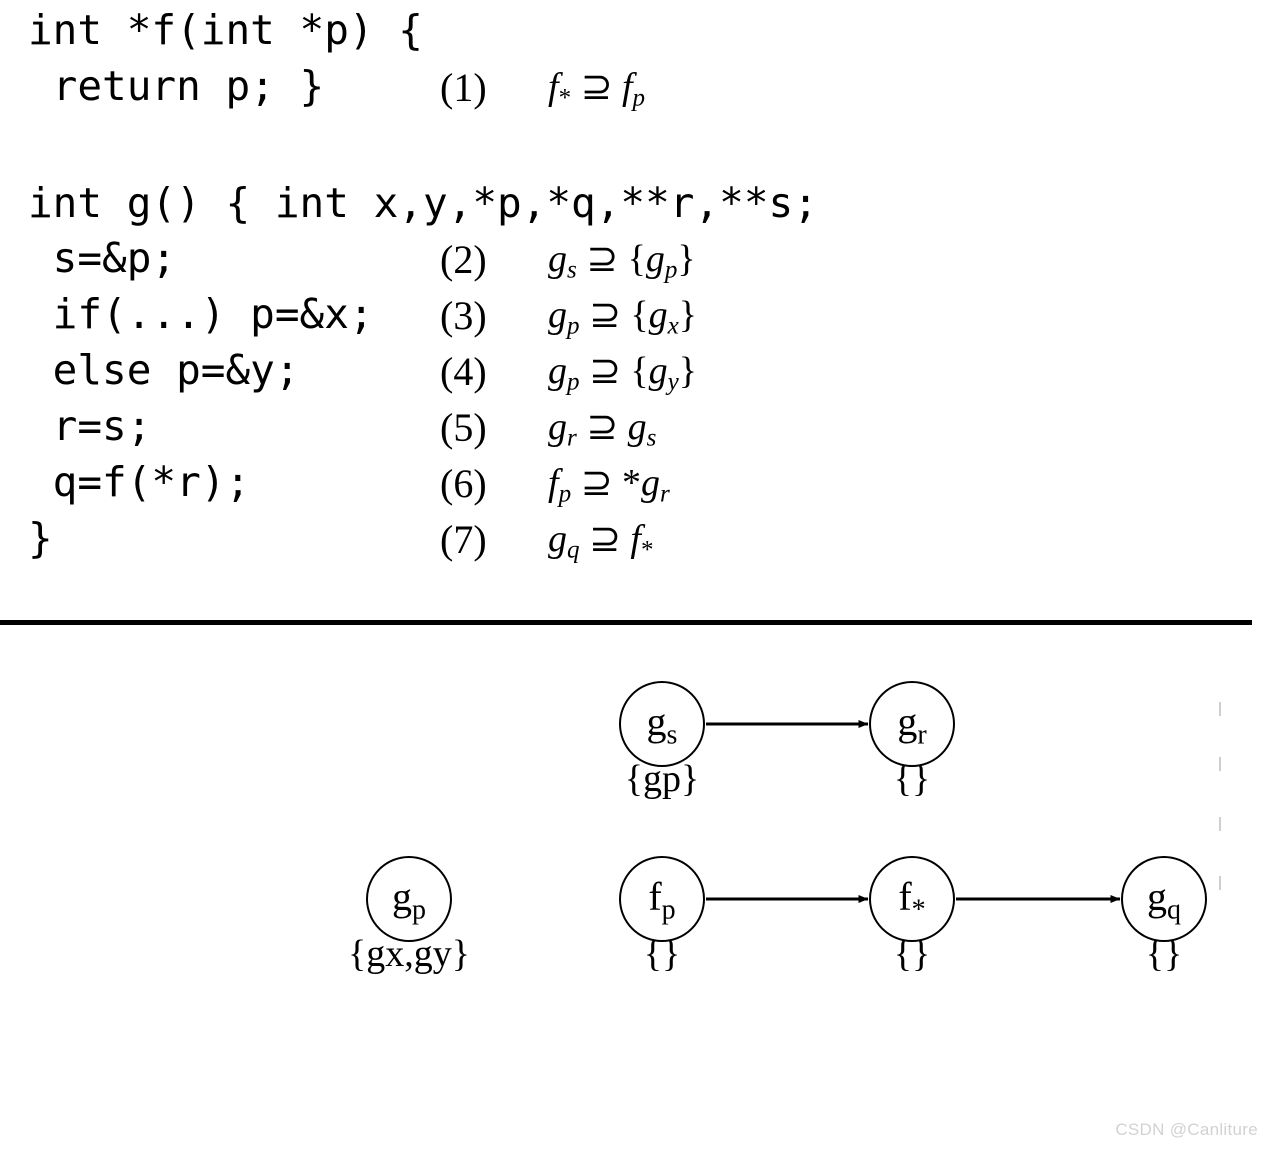 The height and width of the screenshot is (1154, 1282). Describe the element at coordinates (564, 541) in the screenshot. I see `constraint-term: gq` at that location.